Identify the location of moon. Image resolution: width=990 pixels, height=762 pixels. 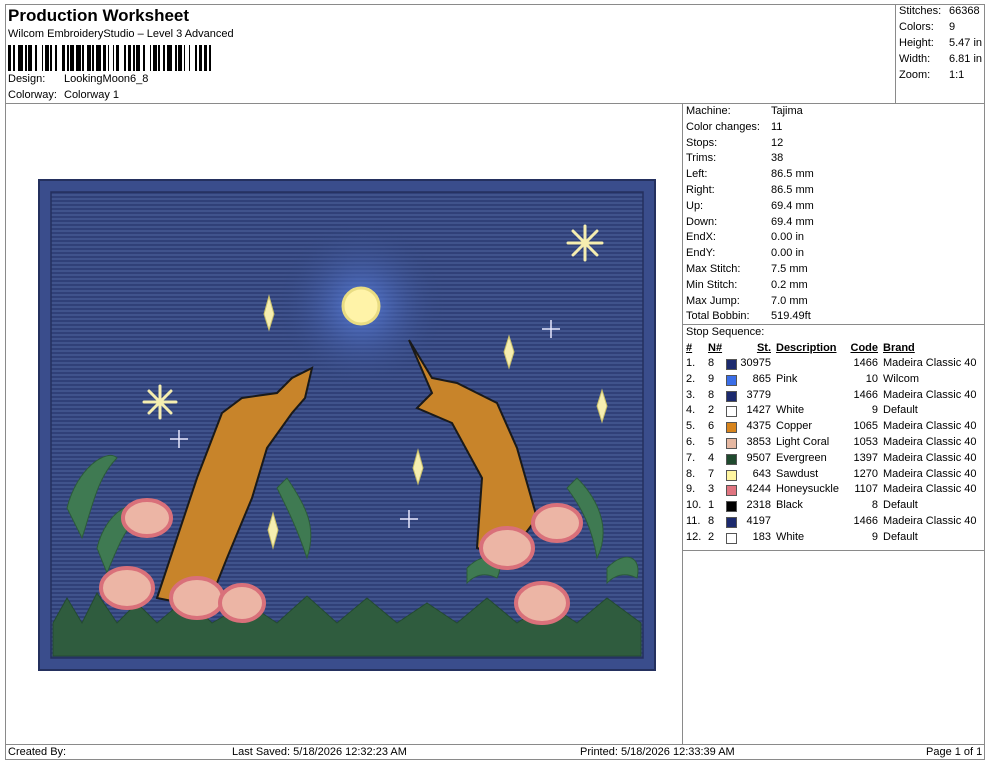
(361, 306).